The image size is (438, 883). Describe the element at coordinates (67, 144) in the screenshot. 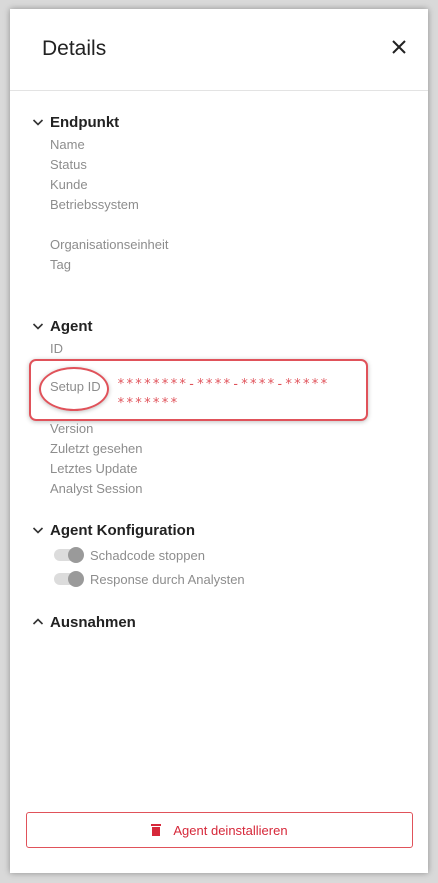

I see `field-name: Name` at that location.